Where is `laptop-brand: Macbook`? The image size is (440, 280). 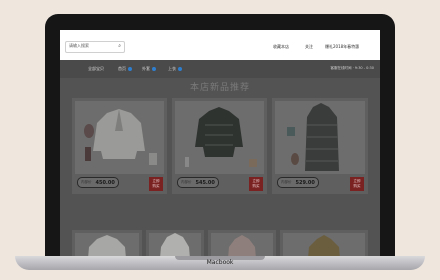 laptop-brand: Macbook is located at coordinates (220, 262).